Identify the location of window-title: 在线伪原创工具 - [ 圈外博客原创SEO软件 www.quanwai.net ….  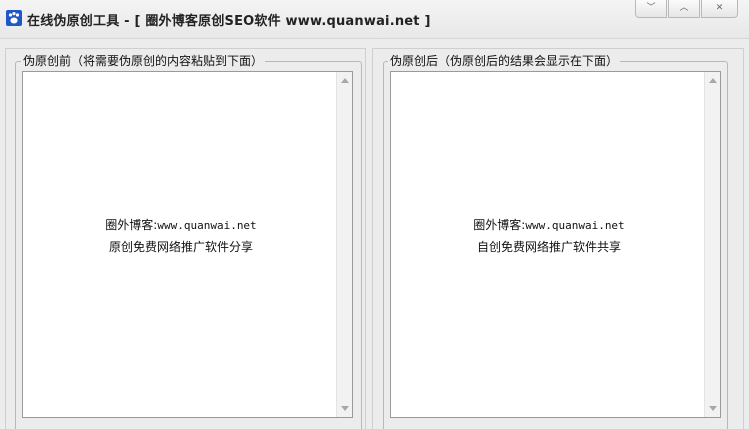
(229, 21).